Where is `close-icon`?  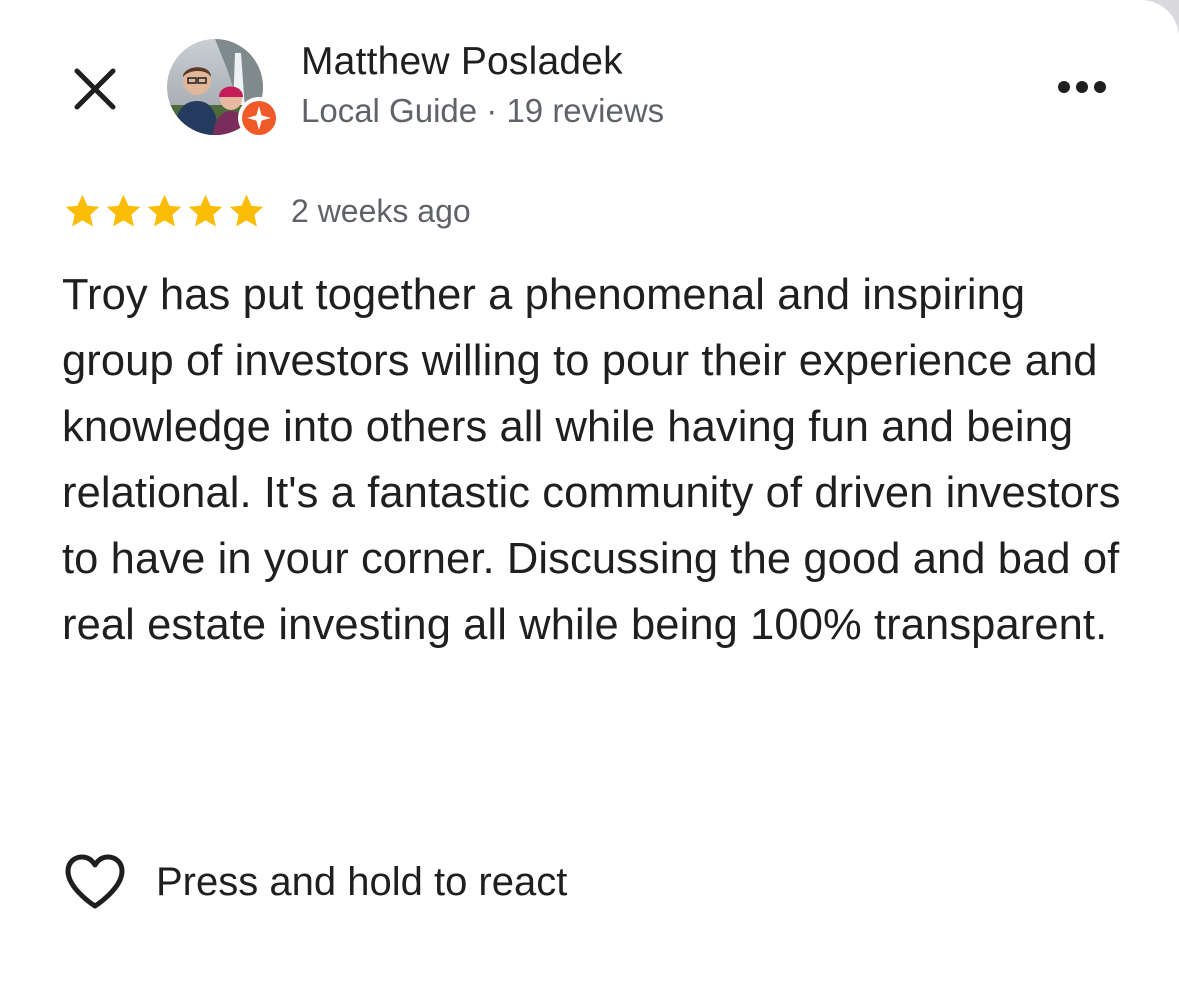
close-icon is located at coordinates (95, 89).